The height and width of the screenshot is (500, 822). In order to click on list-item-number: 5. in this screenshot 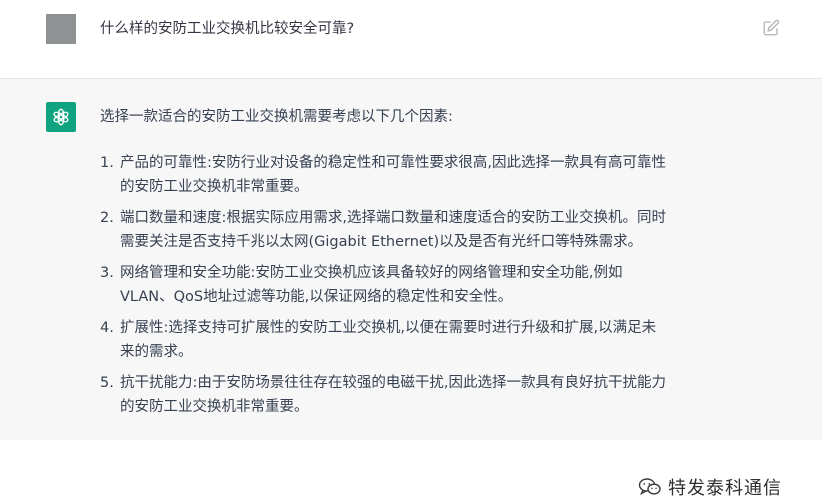, I will do `click(107, 383)`.